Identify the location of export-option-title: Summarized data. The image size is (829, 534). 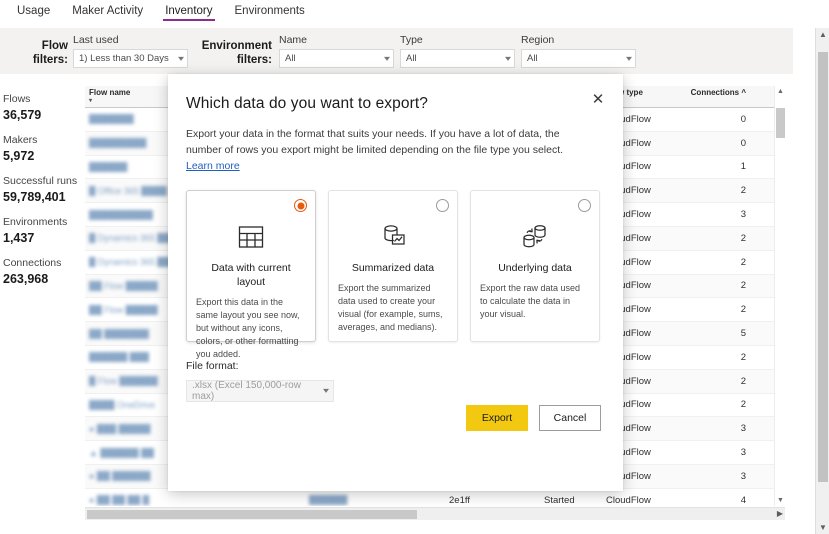
(393, 268).